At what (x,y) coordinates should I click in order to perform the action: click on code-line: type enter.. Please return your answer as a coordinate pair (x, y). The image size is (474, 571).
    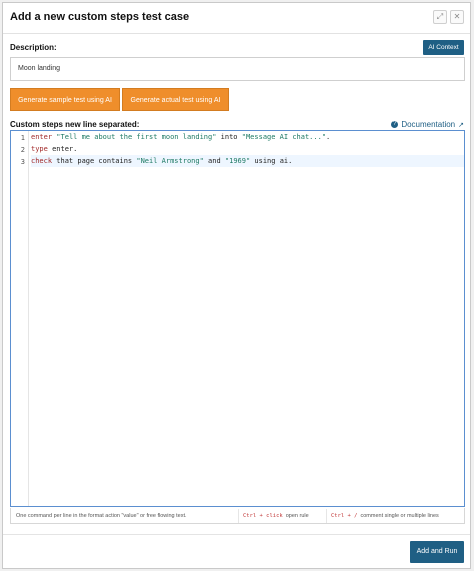
    Looking at the image, I should click on (247, 149).